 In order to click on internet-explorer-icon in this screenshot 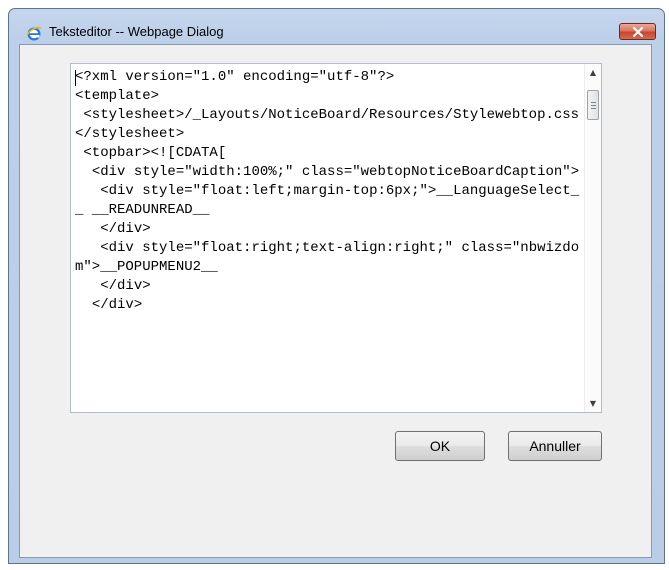, I will do `click(34, 34)`.